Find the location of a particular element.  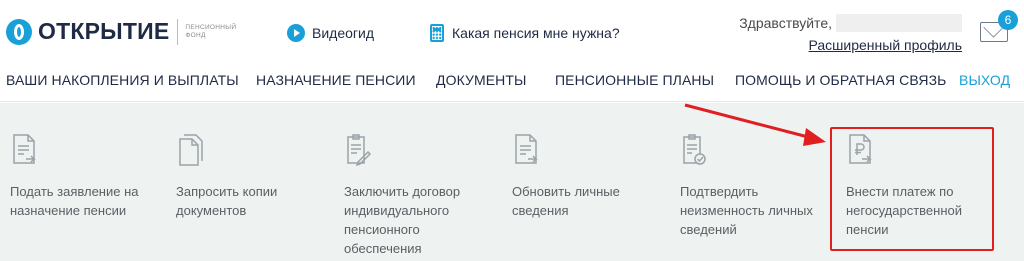

action-submit-pension-application: Подать заявление на назначение пенсии is located at coordinates (85, 176).